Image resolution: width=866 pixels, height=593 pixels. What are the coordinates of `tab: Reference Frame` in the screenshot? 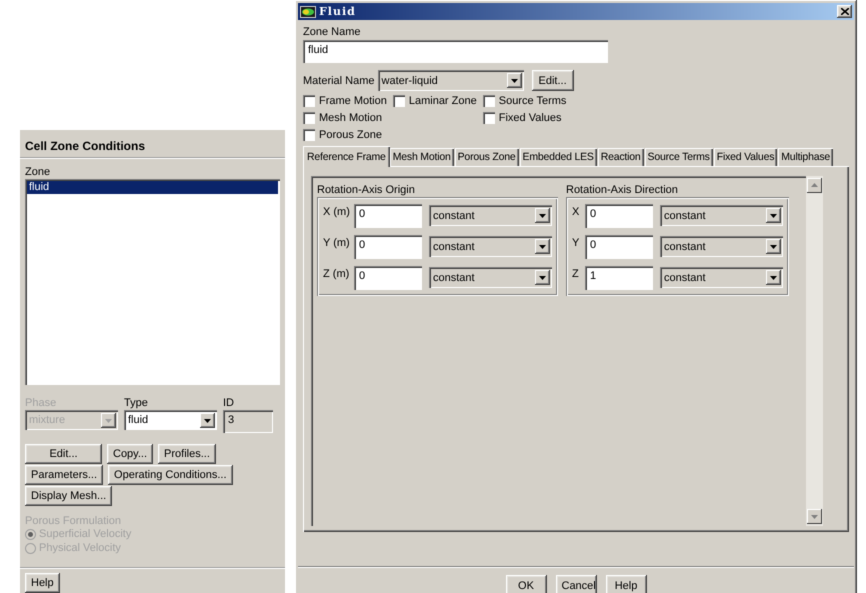 It's located at (346, 156).